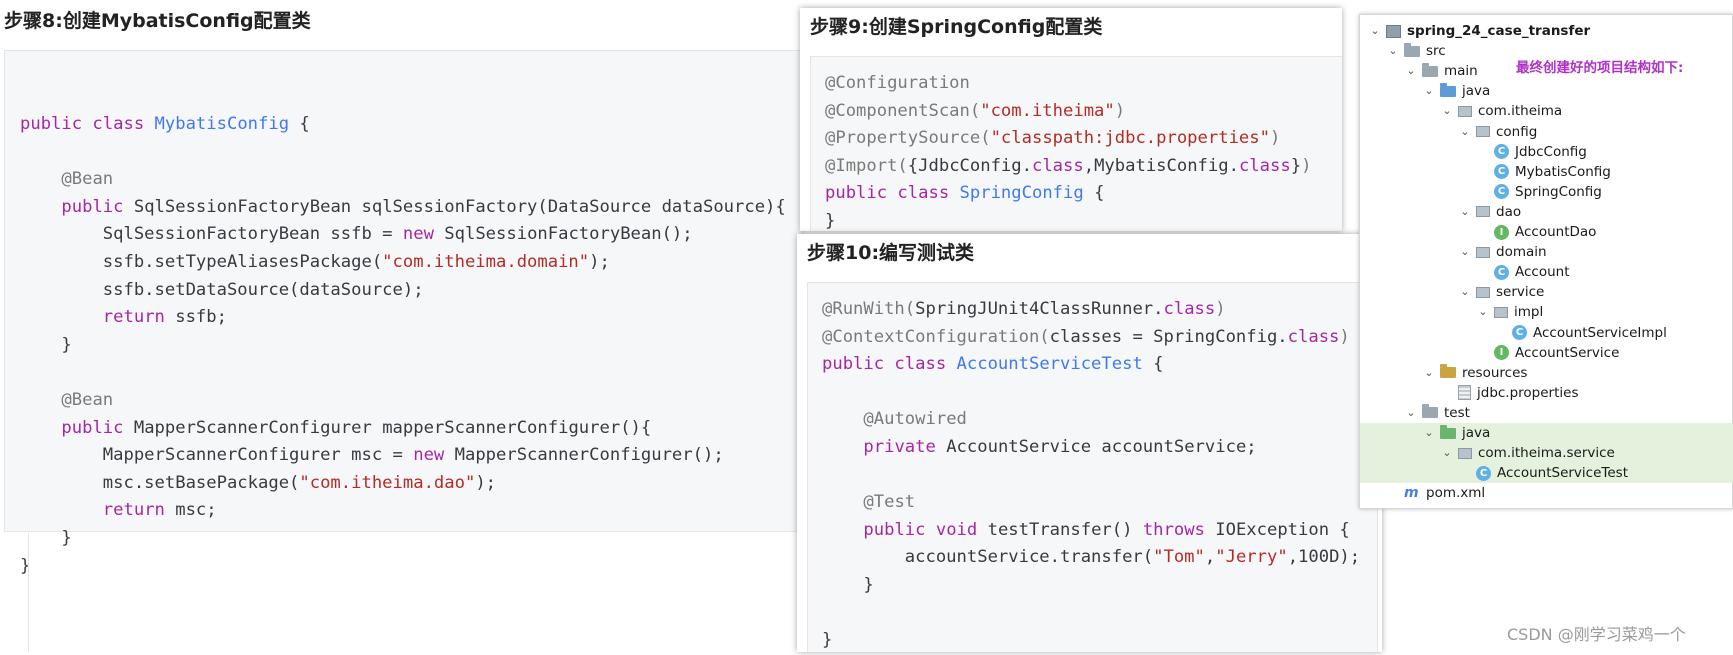  What do you see at coordinates (1049, 364) in the screenshot?
I see `code-token: AccountServiceTest` at bounding box center [1049, 364].